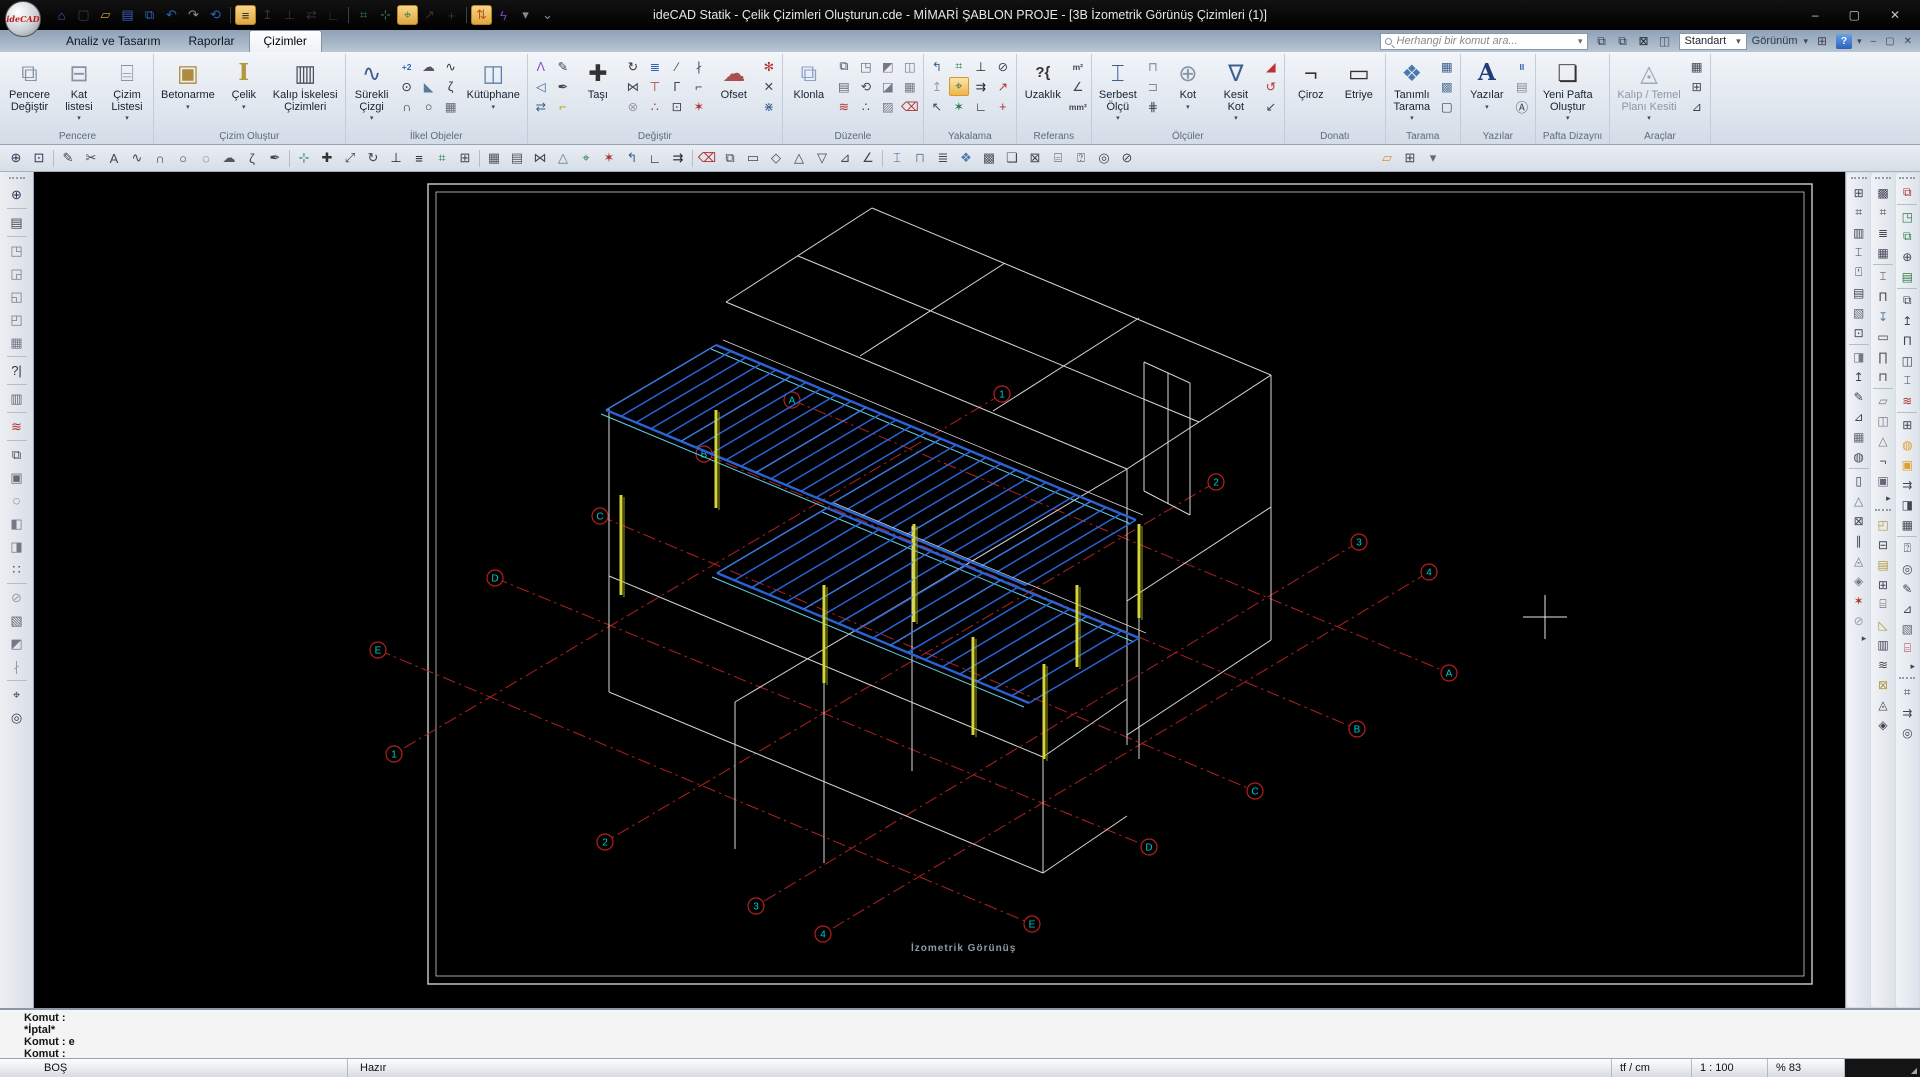  I want to click on hatch-draw-icon: ▧, so click(1858, 312).